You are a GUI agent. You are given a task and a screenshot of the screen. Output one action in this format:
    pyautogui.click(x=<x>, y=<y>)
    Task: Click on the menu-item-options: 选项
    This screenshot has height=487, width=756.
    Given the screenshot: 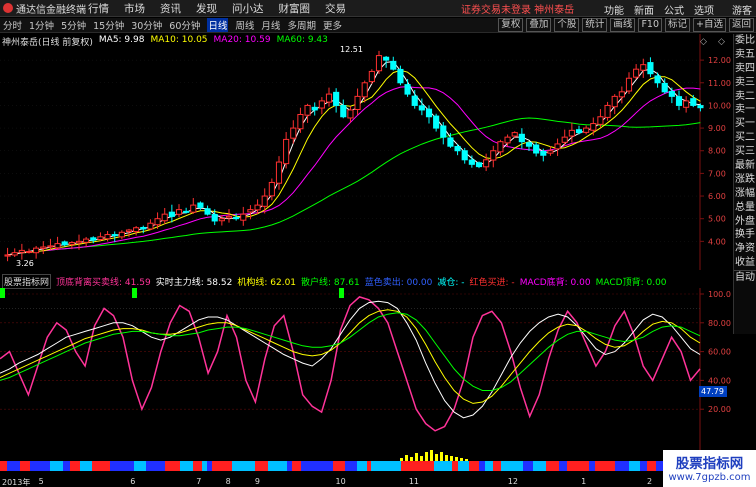 What is the action you would take?
    pyautogui.click(x=704, y=9)
    